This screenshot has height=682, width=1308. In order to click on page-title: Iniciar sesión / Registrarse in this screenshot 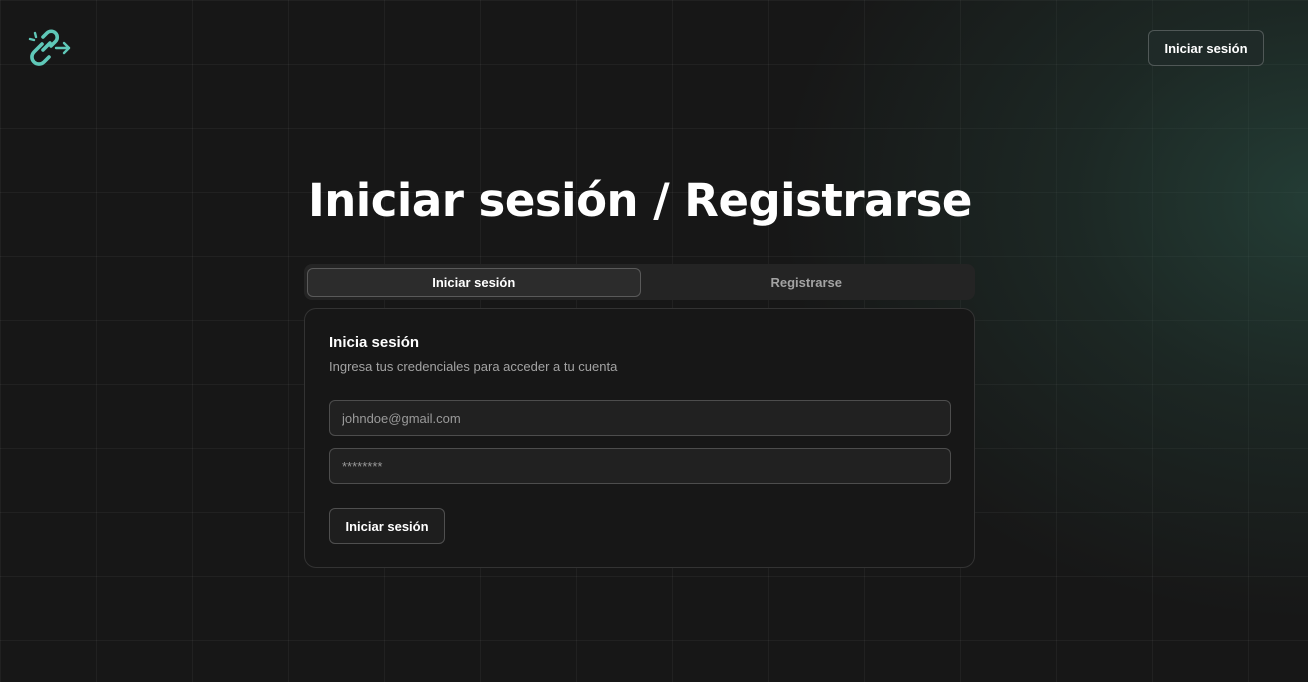, I will do `click(640, 200)`.